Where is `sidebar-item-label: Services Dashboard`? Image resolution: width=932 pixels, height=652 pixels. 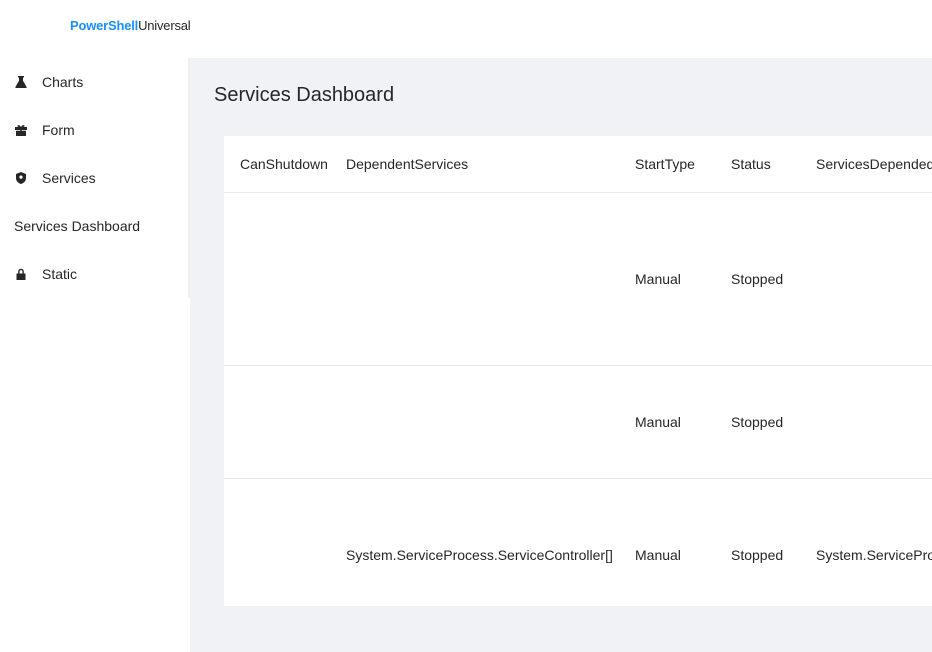 sidebar-item-label: Services Dashboard is located at coordinates (77, 226).